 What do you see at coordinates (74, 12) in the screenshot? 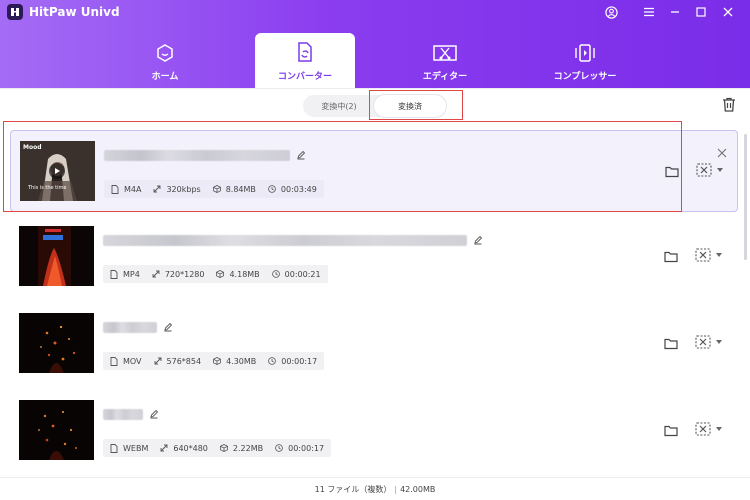
I see `app-title: HitPaw Univd` at bounding box center [74, 12].